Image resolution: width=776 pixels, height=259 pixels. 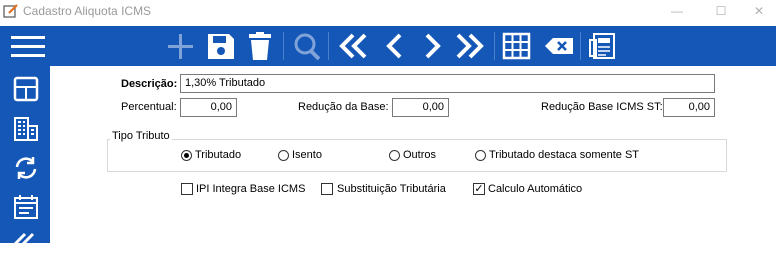 I want to click on sidebar, so click(x=25, y=156).